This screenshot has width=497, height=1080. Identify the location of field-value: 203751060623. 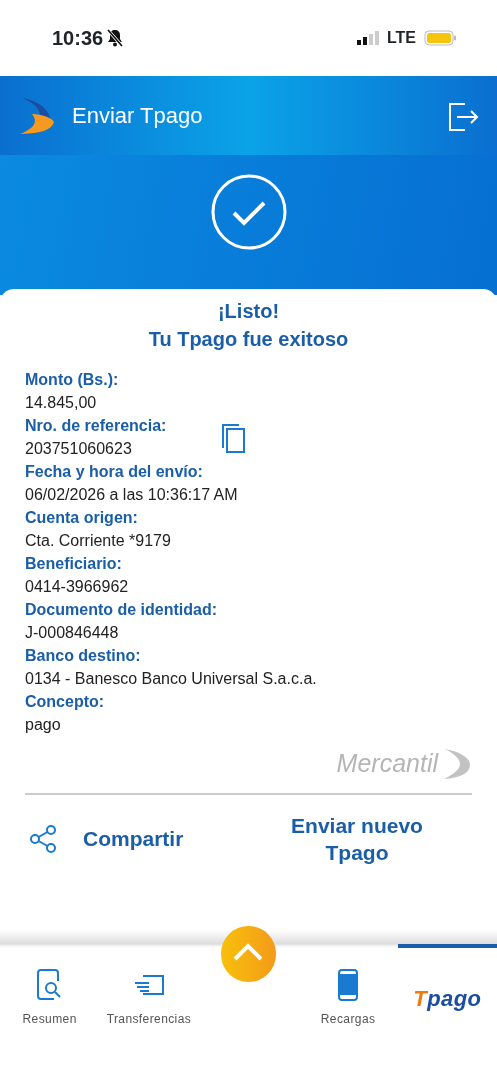
(79, 449).